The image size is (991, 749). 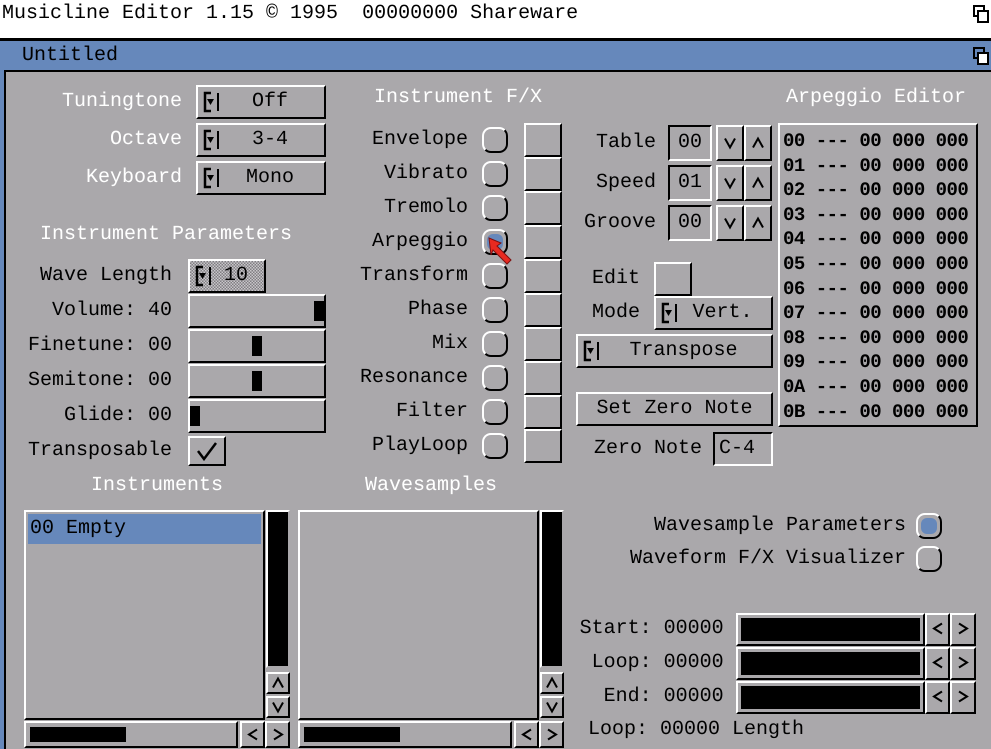 What do you see at coordinates (121, 102) in the screenshot?
I see `setting-label: Tuningtone` at bounding box center [121, 102].